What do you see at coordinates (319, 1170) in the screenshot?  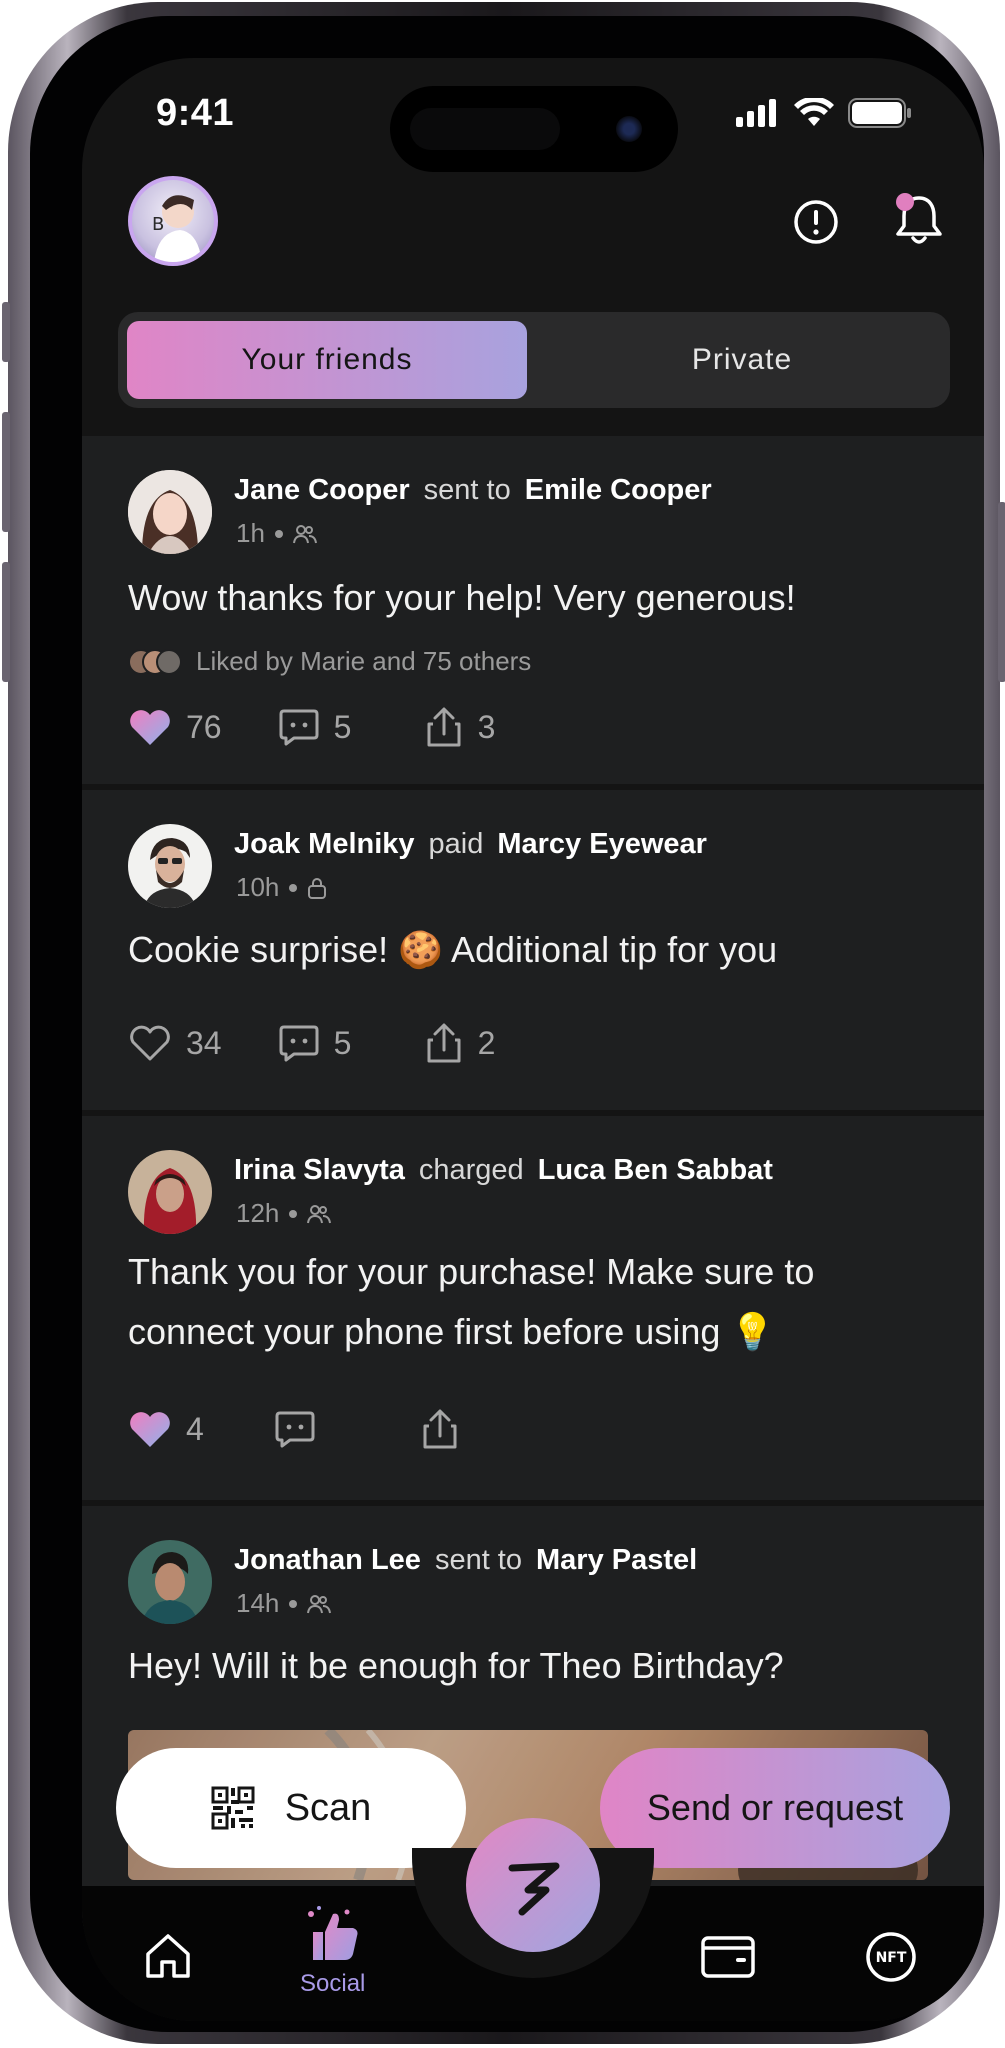 I see `sender-name: Irina Slavyta` at bounding box center [319, 1170].